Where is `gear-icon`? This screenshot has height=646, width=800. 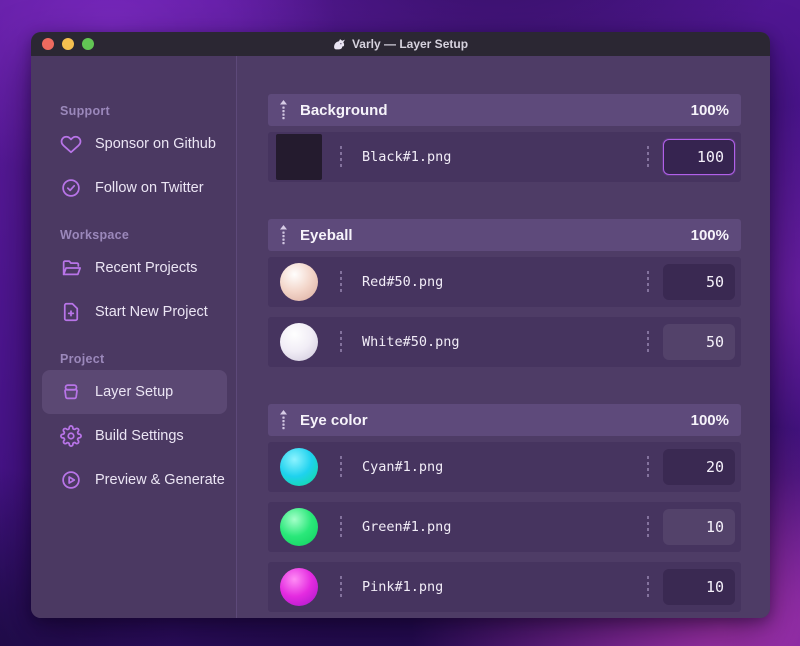
gear-icon is located at coordinates (71, 436).